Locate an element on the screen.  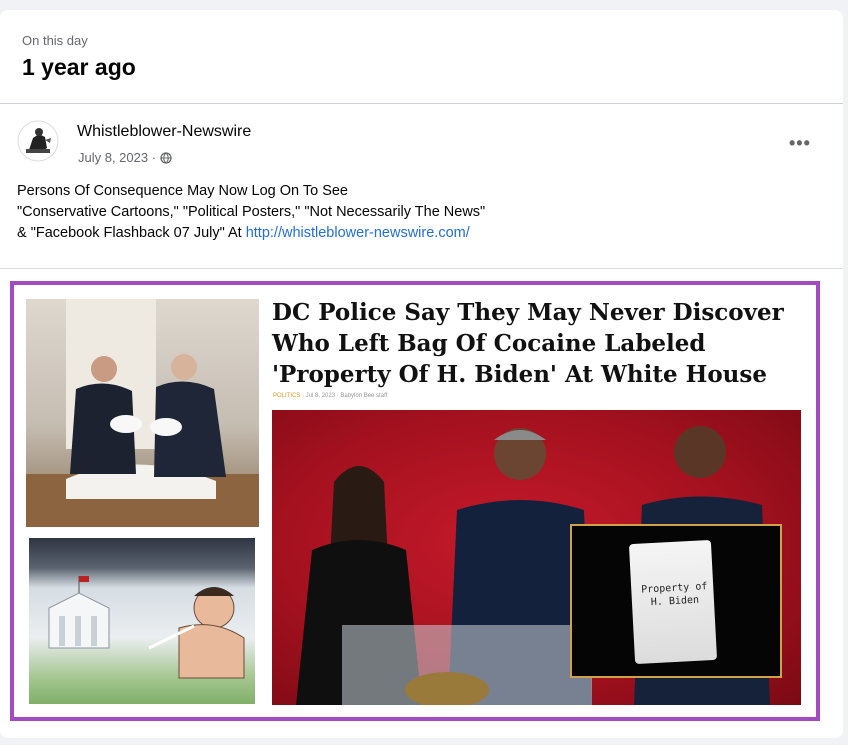
byline-rest: · Jul 8, 2023 · Babylon Bee staff is located at coordinates (345, 396).